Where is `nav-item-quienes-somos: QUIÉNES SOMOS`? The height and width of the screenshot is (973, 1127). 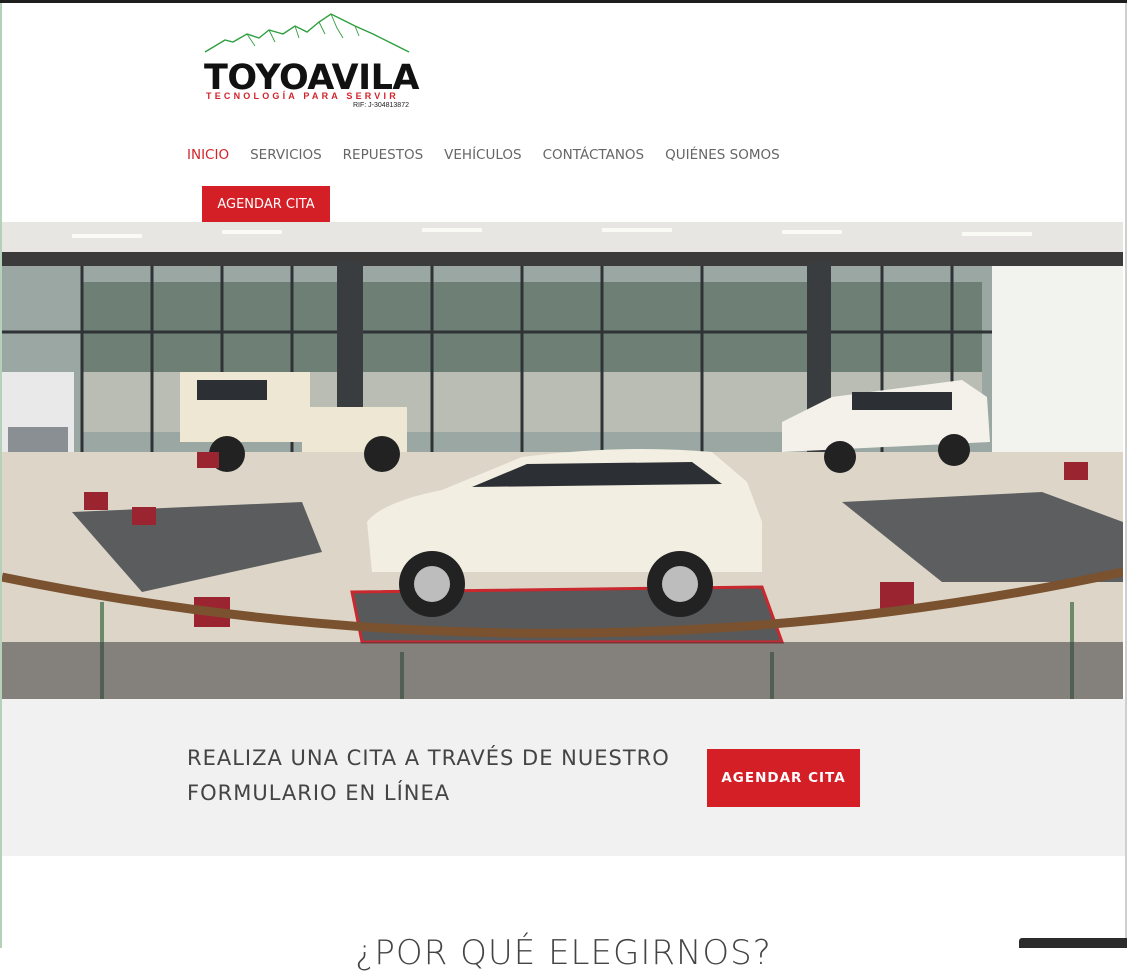
nav-item-quienes-somos: QUIÉNES SOMOS is located at coordinates (722, 157).